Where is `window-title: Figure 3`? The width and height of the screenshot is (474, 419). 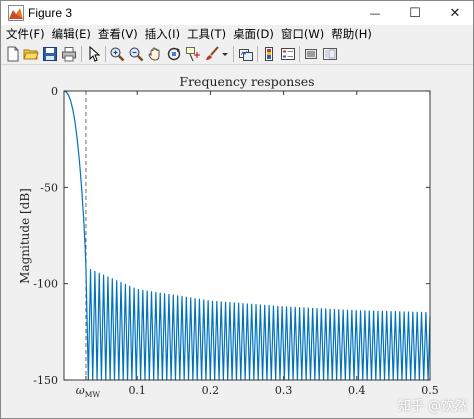
window-title: Figure 3 is located at coordinates (50, 13).